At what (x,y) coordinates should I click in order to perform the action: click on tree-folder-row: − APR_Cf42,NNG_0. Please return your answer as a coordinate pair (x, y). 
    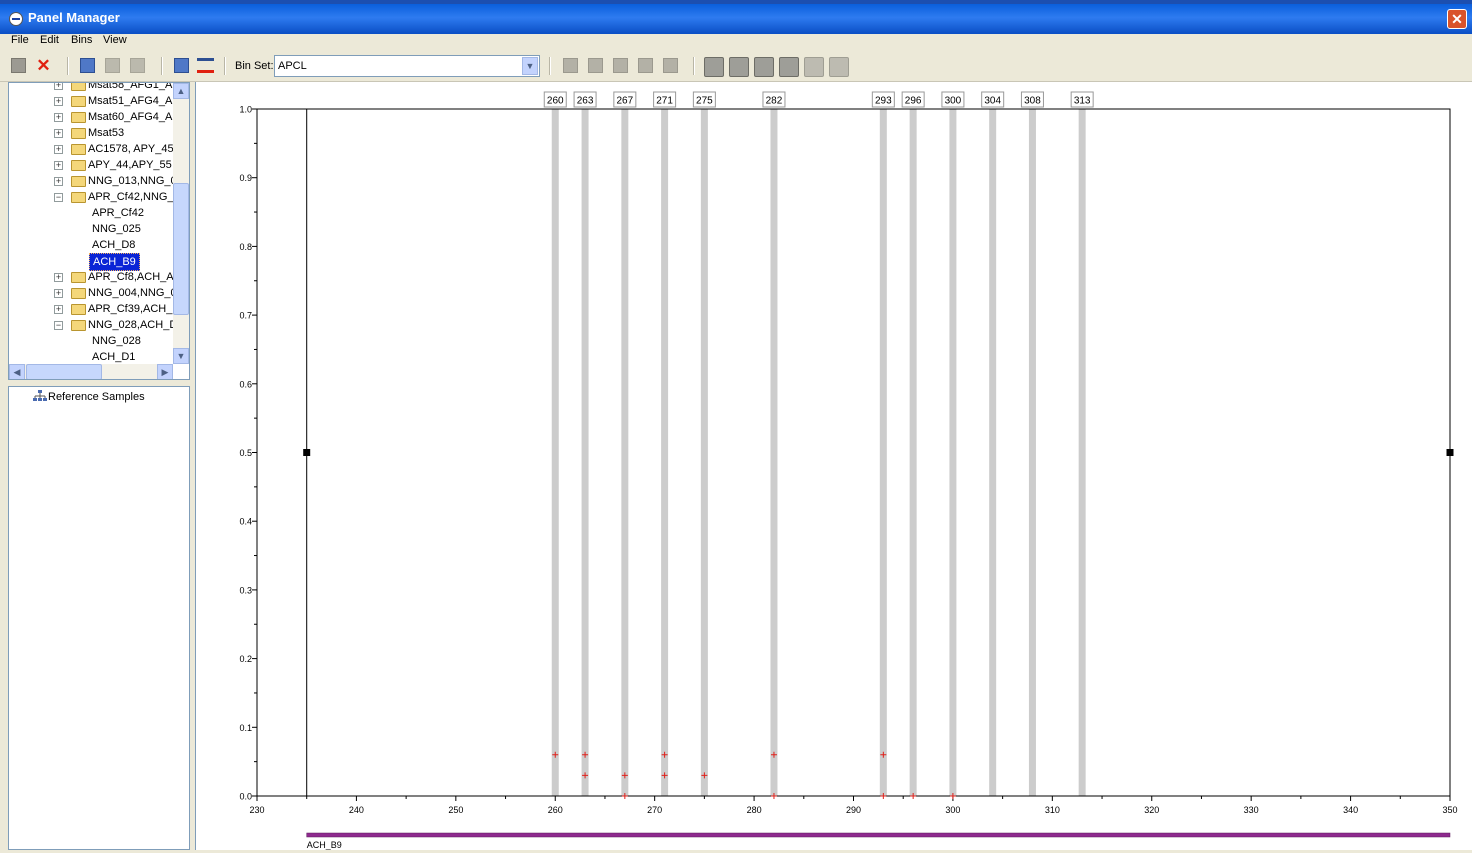
    Looking at the image, I should click on (94, 197).